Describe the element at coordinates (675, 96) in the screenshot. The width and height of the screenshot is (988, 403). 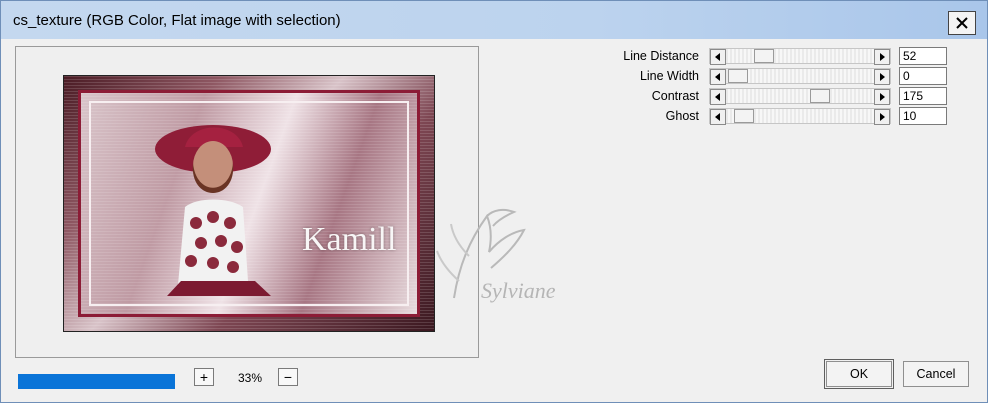
I see `contrast-label: Contrast` at that location.